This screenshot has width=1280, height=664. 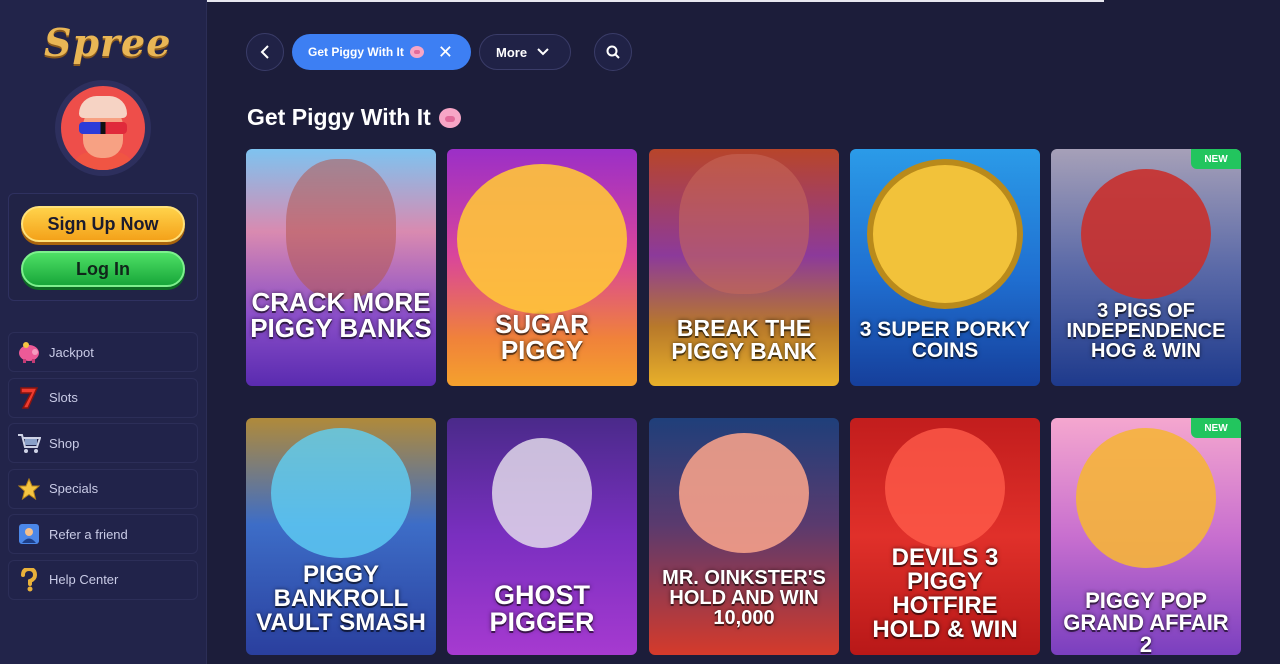 What do you see at coordinates (103, 352) in the screenshot?
I see `sidebar-item-jackpot: Jackpot` at bounding box center [103, 352].